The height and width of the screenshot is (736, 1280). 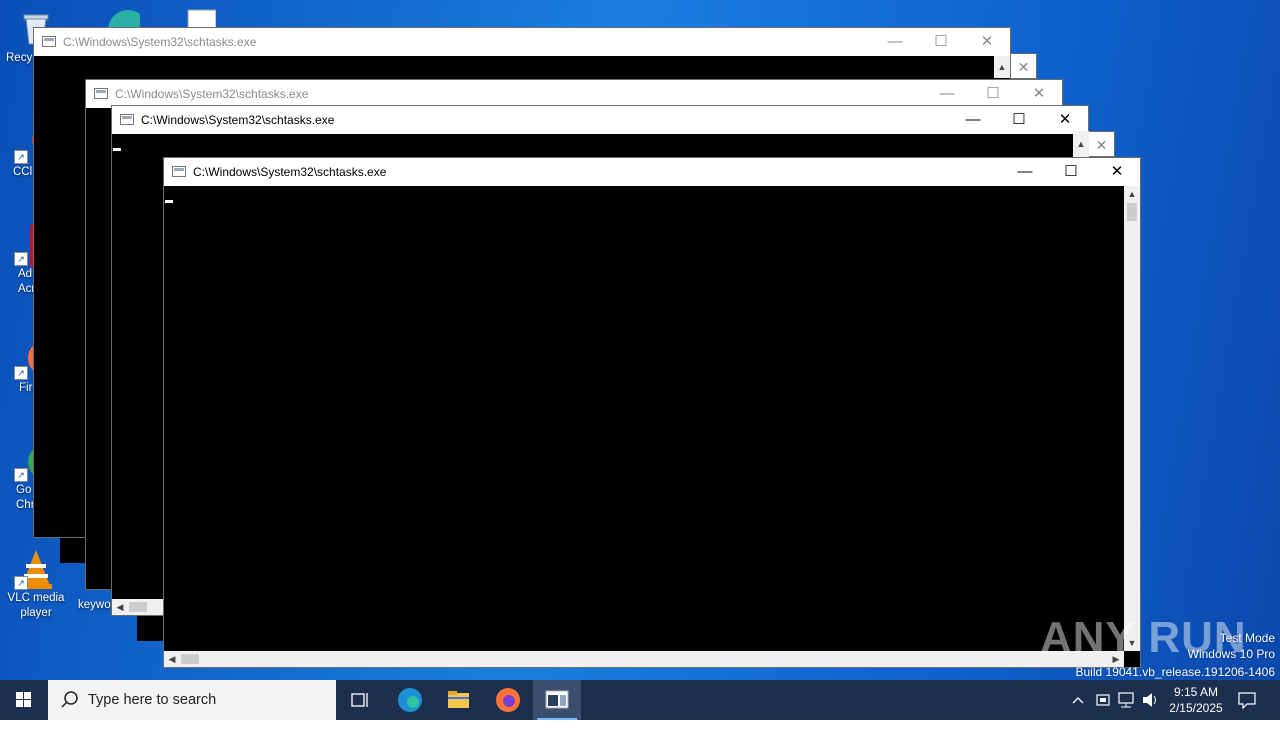 I want to click on folder-icon, so click(x=458, y=699).